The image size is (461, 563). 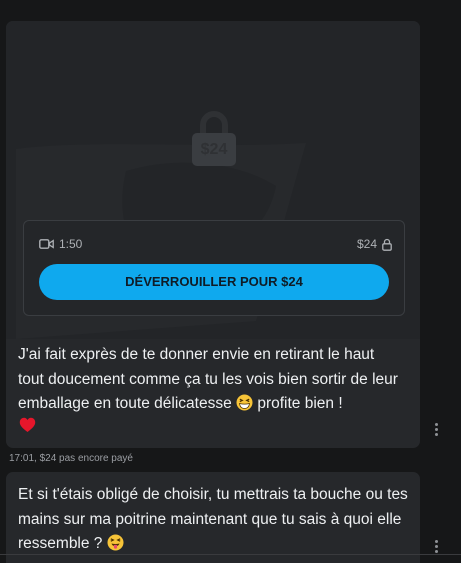 I want to click on unlock-button: DÉVERROUILLER POUR $24, so click(x=214, y=282).